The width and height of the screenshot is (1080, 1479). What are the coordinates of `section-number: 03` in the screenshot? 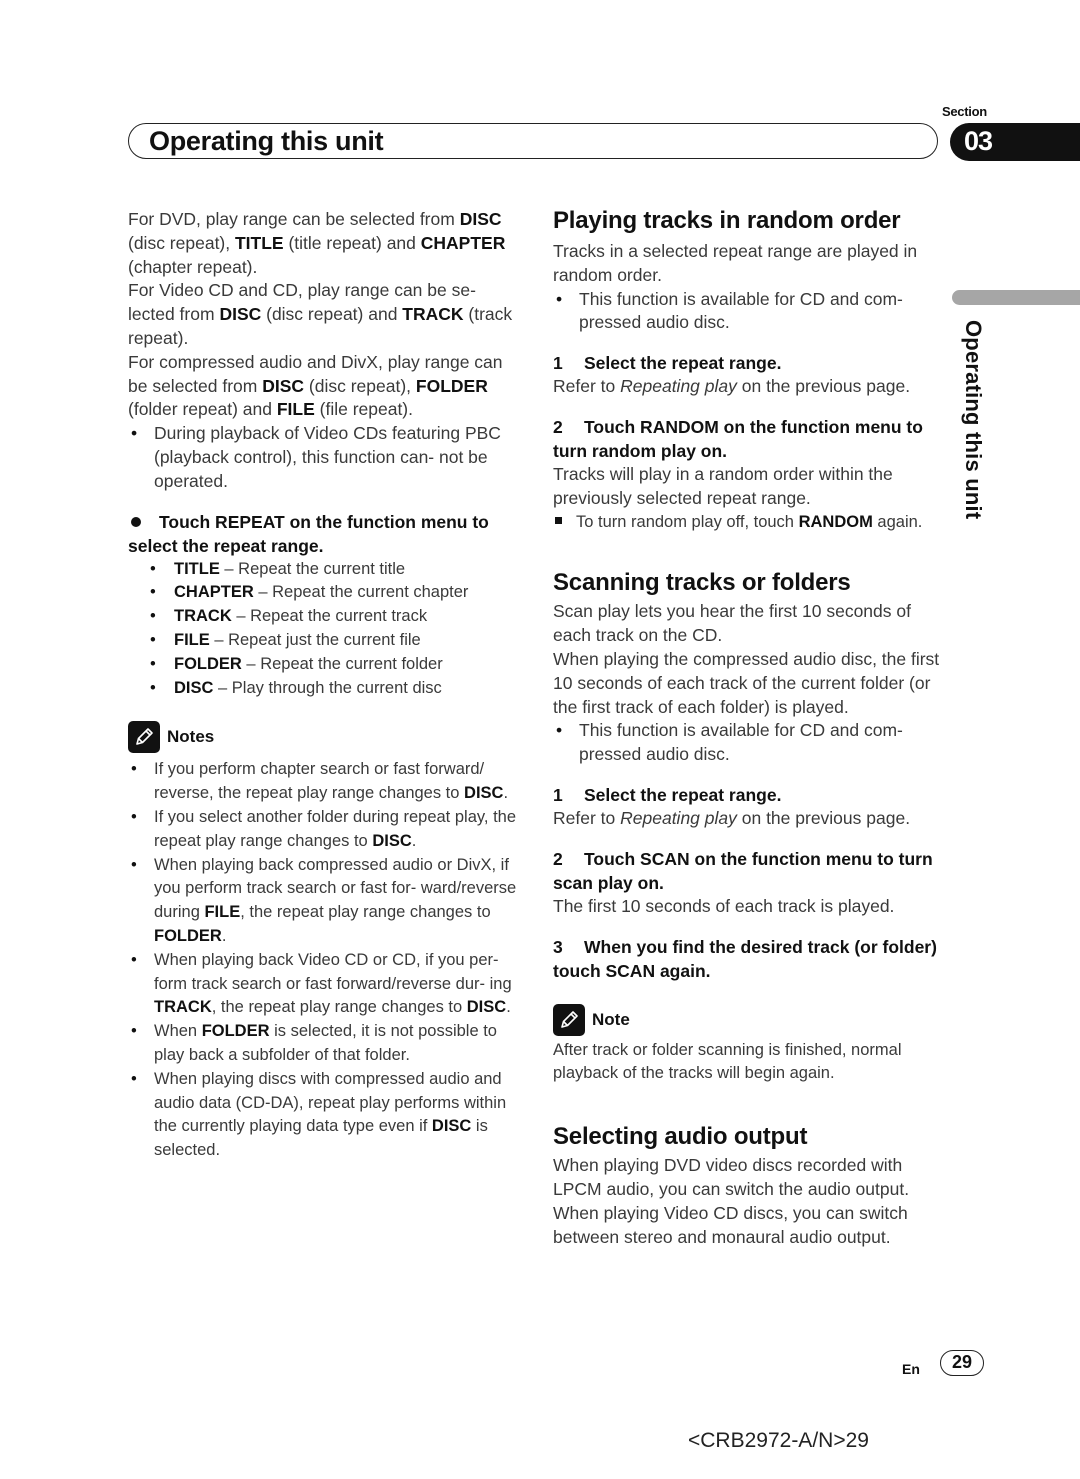 It's located at (978, 141).